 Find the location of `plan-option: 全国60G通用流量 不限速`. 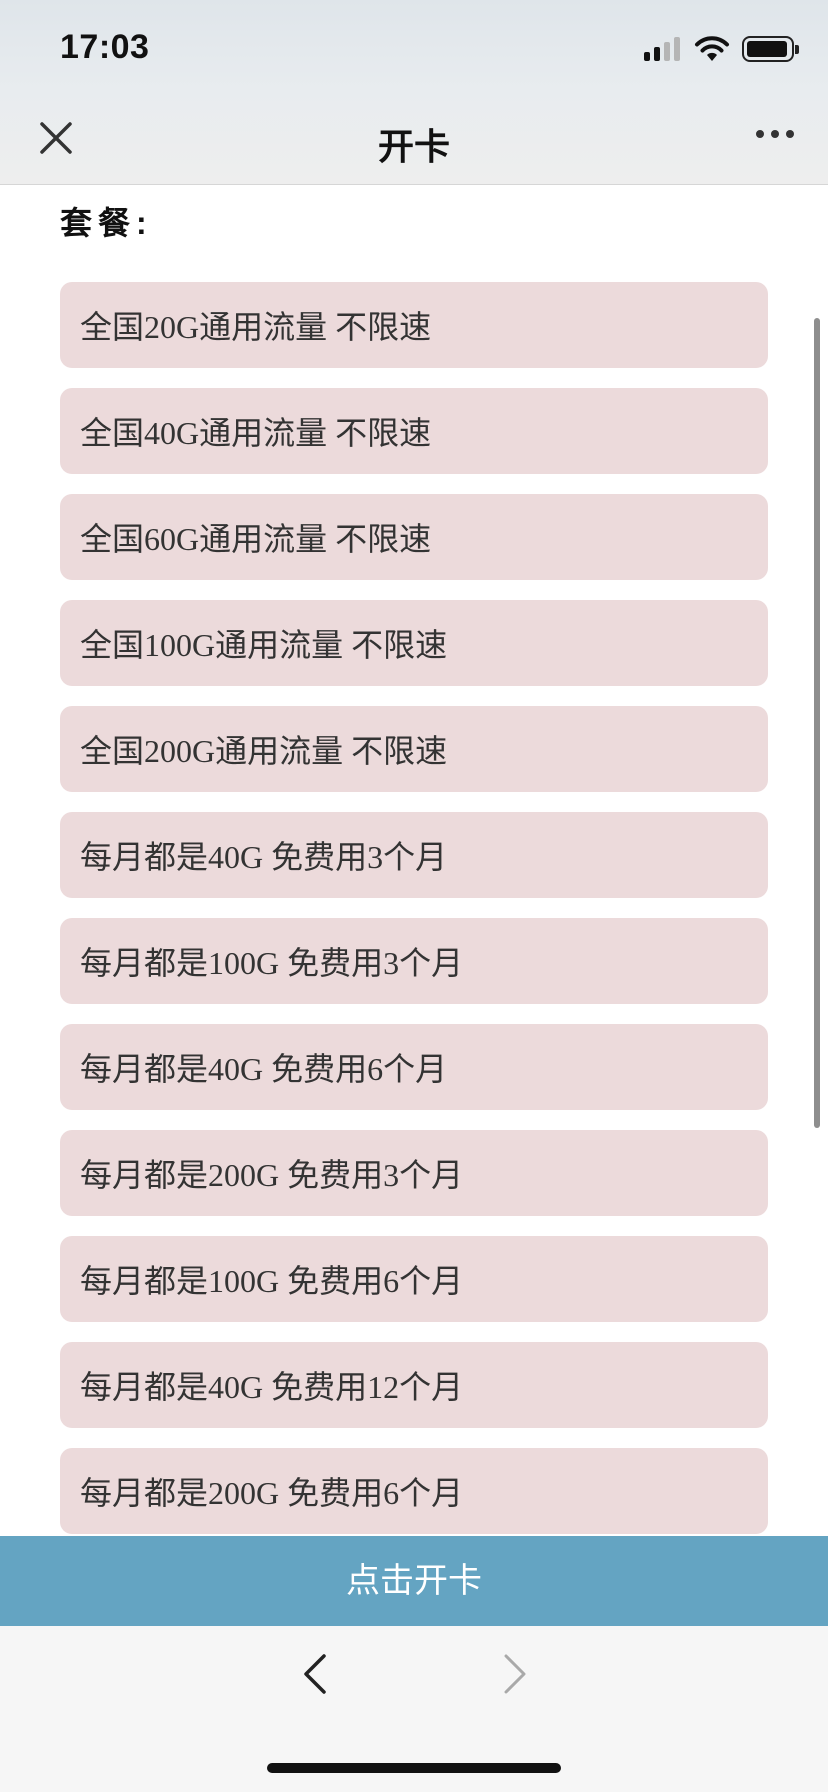

plan-option: 全国60G通用流量 不限速 is located at coordinates (414, 537).